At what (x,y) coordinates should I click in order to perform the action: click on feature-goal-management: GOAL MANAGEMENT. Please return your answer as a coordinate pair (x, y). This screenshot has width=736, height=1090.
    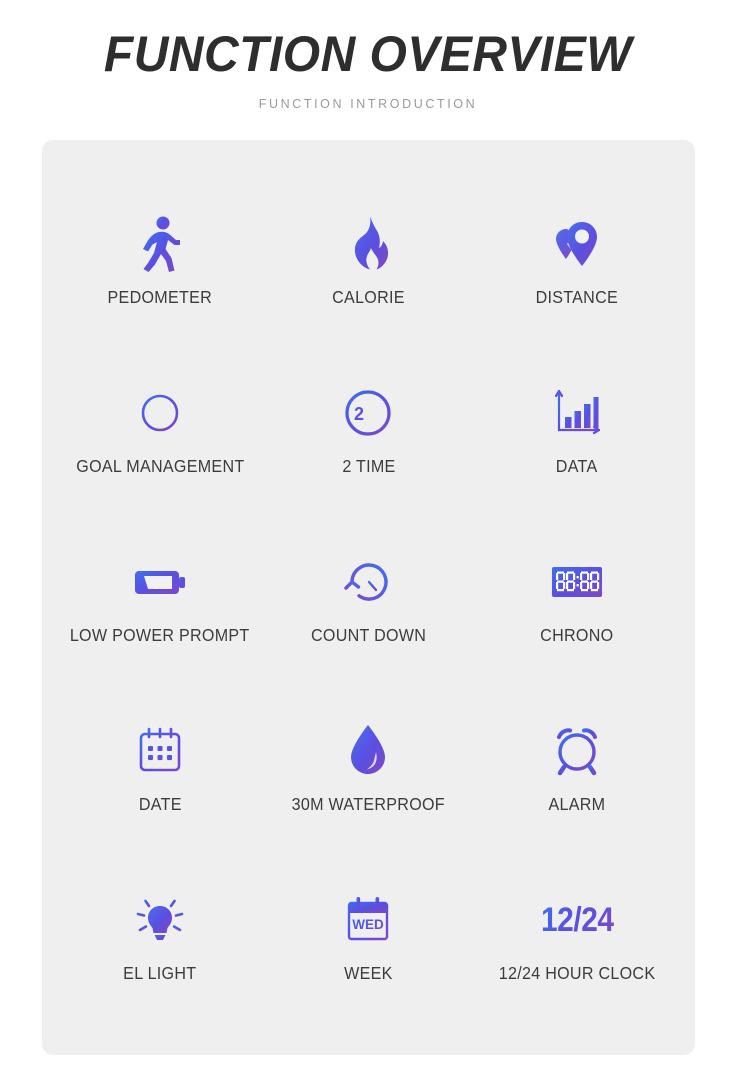
    Looking at the image, I should click on (160, 429).